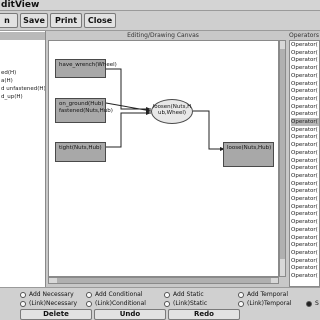 The height and width of the screenshot is (320, 320). What do you see at coordinates (163, 35) in the screenshot?
I see `canvas-title: Editing/Drawing Canvas` at bounding box center [163, 35].